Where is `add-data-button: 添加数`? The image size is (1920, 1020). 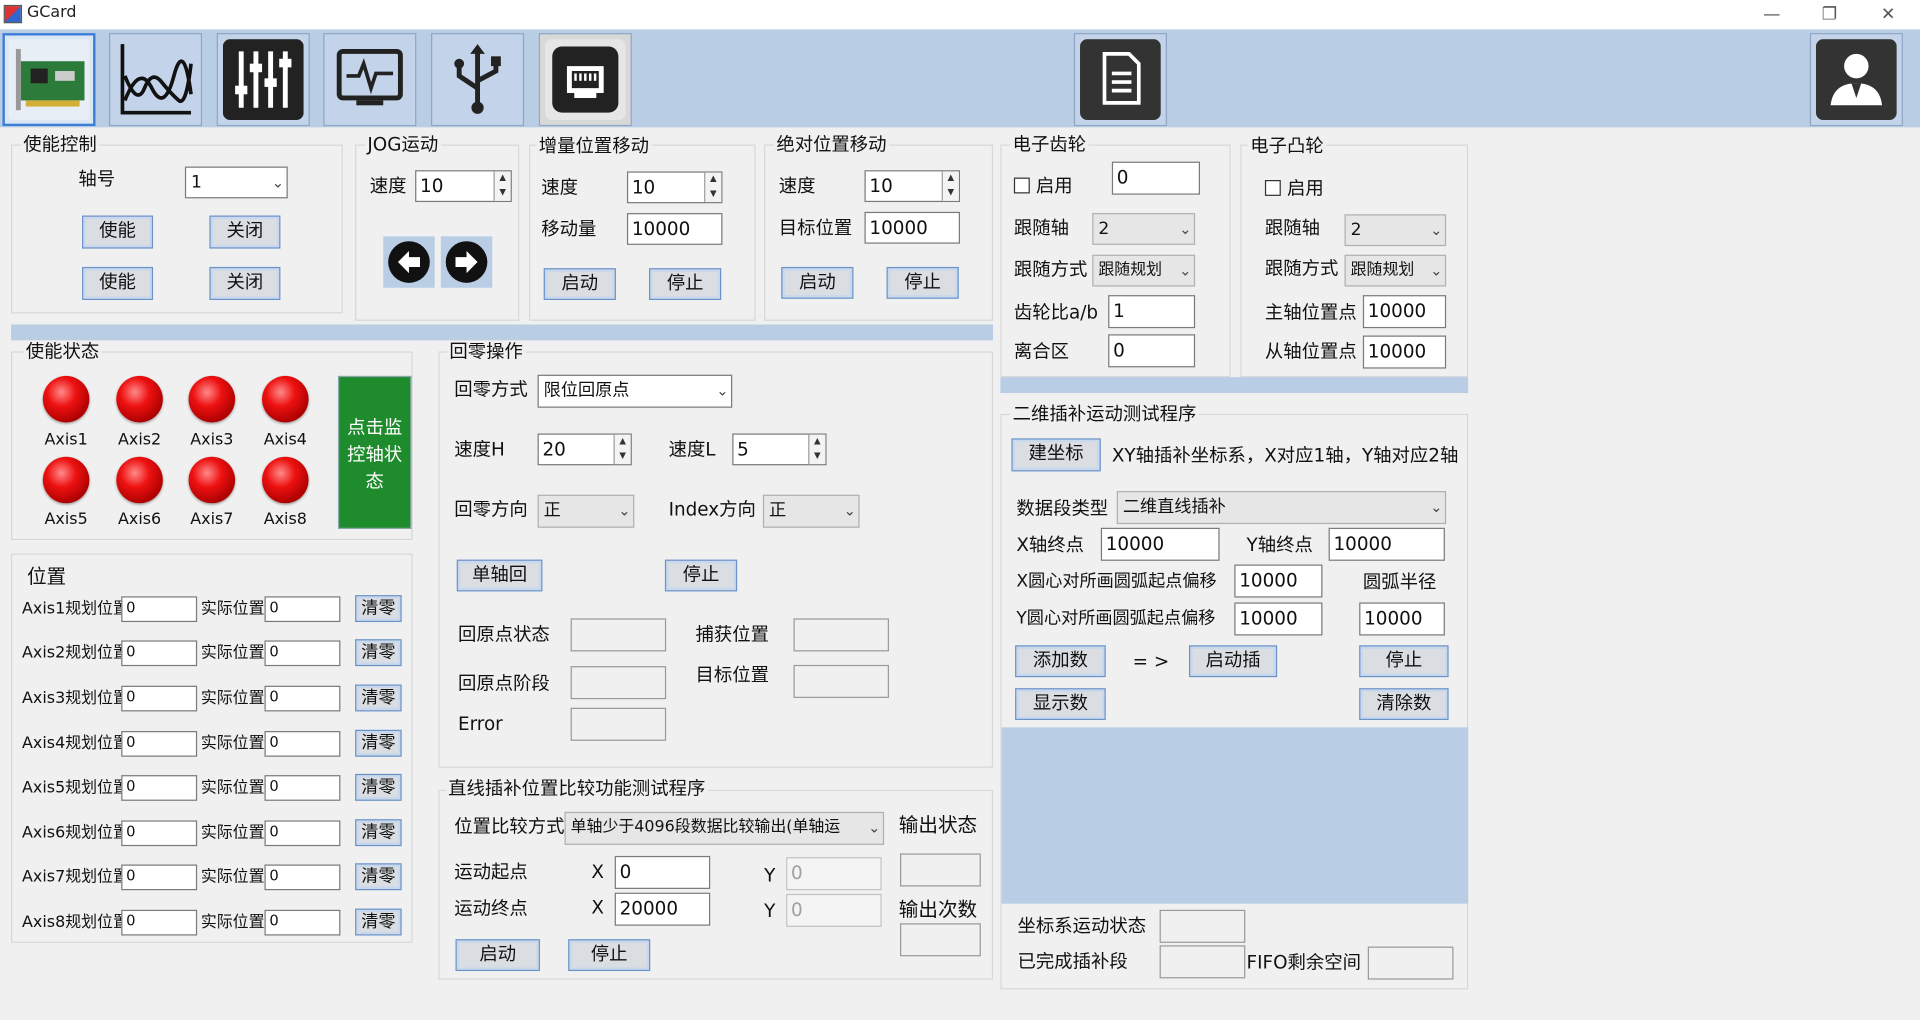 add-data-button: 添加数 is located at coordinates (1060, 661).